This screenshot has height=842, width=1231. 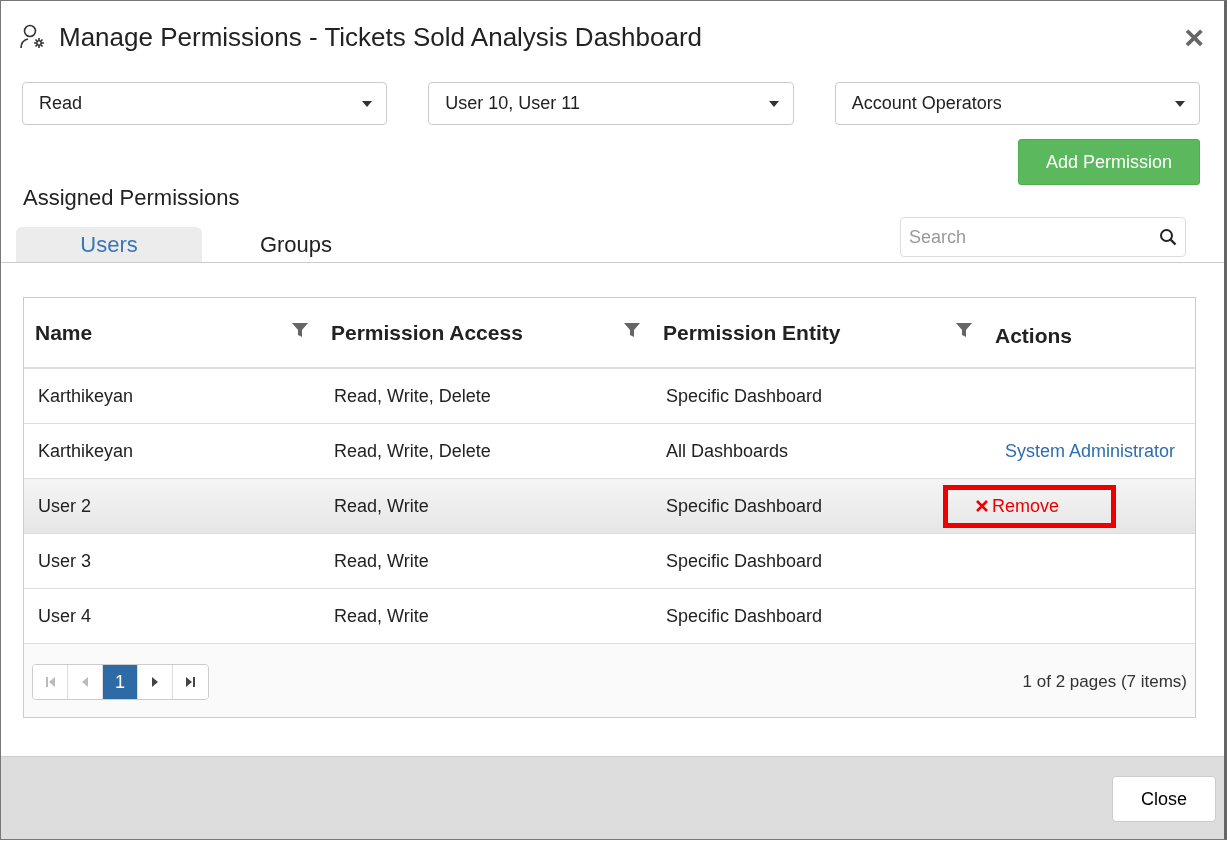 What do you see at coordinates (1163, 799) in the screenshot?
I see `close-button: Close` at bounding box center [1163, 799].